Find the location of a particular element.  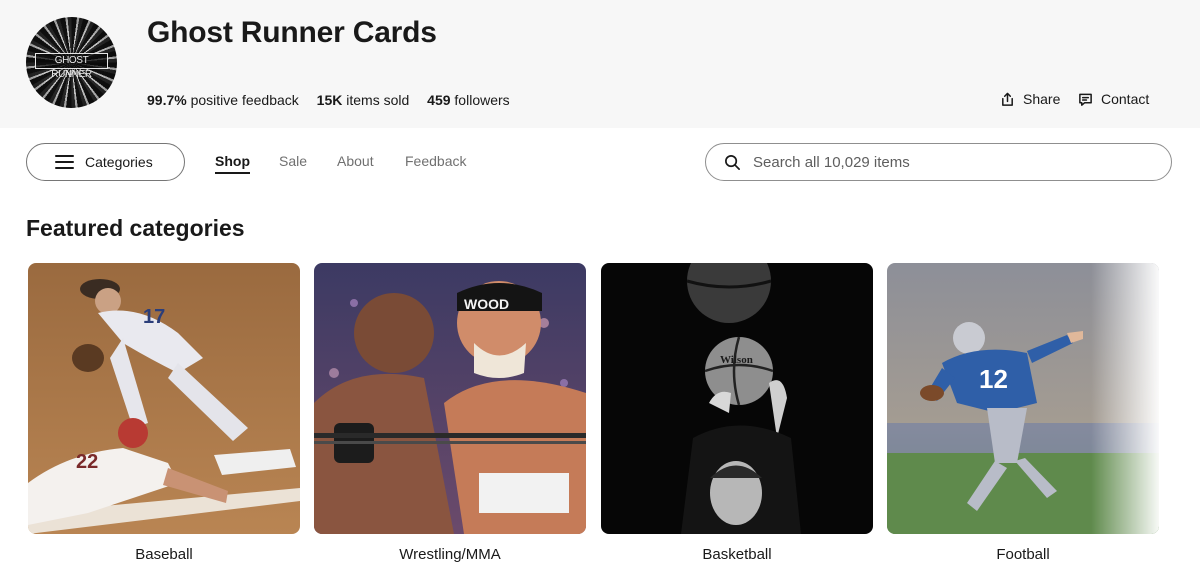

categories-button: Categories is located at coordinates (105, 162).